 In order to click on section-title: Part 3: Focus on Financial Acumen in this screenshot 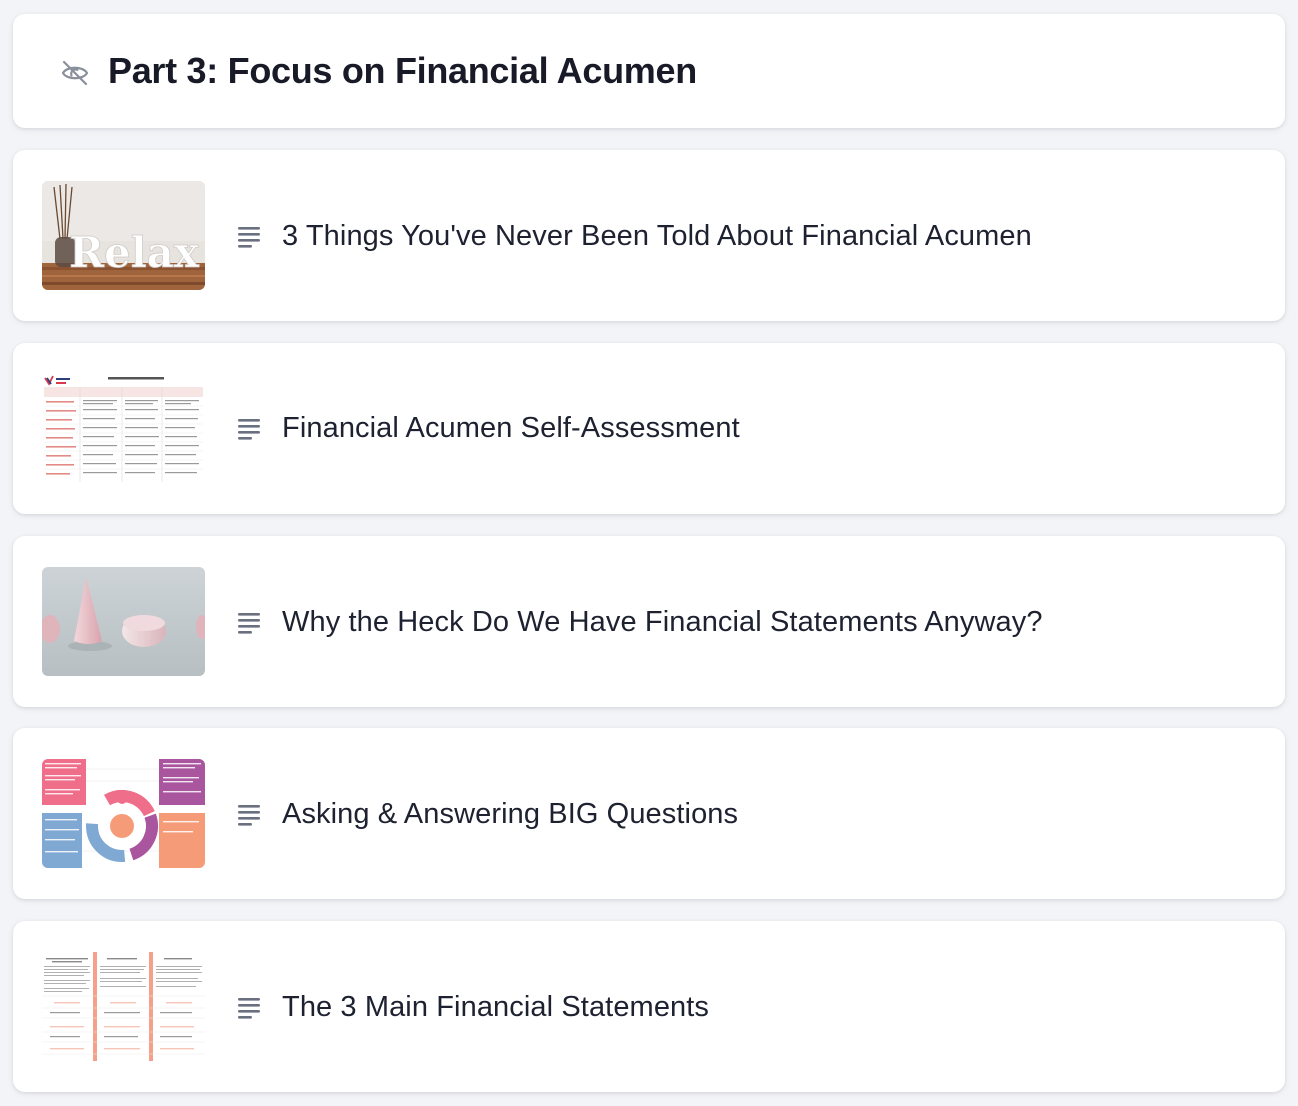, I will do `click(402, 70)`.